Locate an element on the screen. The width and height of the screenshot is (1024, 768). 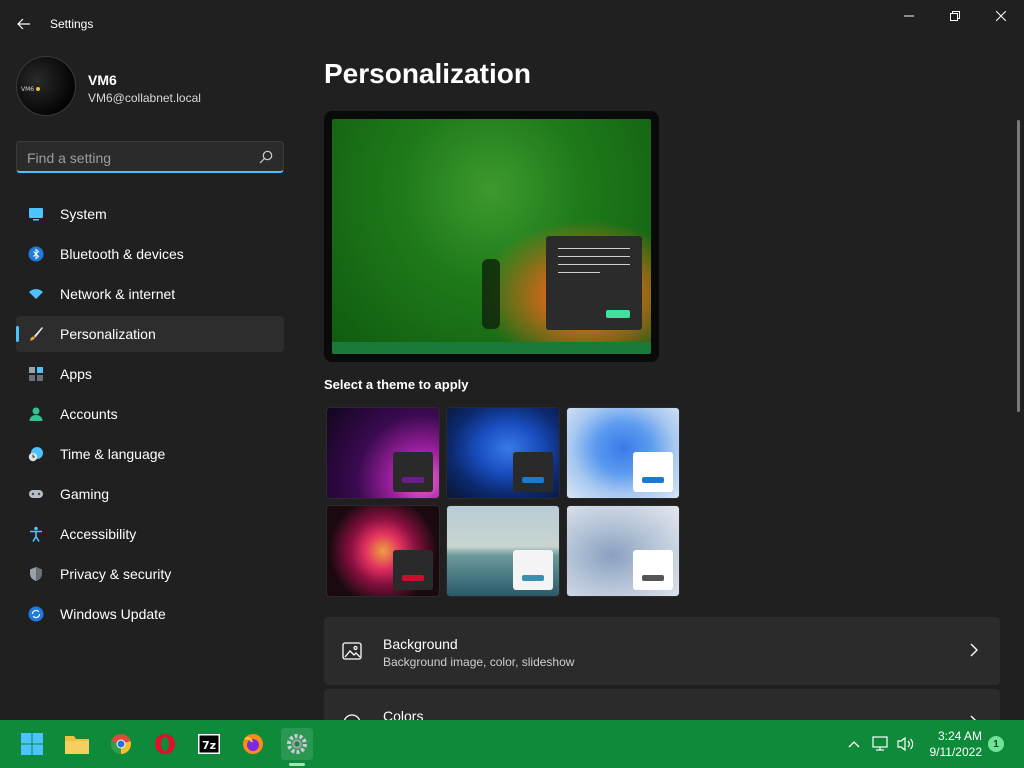
sidebar-item-label: Accounts is located at coordinates (89, 414).